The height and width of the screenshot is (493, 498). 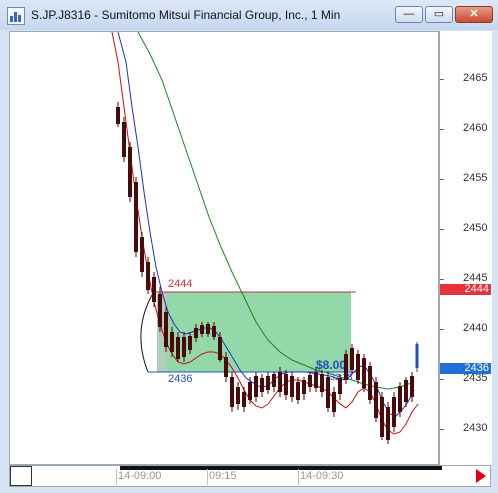 I want to click on time-axis: 14-09:00 09:15 14-09:30, so click(x=250, y=476).